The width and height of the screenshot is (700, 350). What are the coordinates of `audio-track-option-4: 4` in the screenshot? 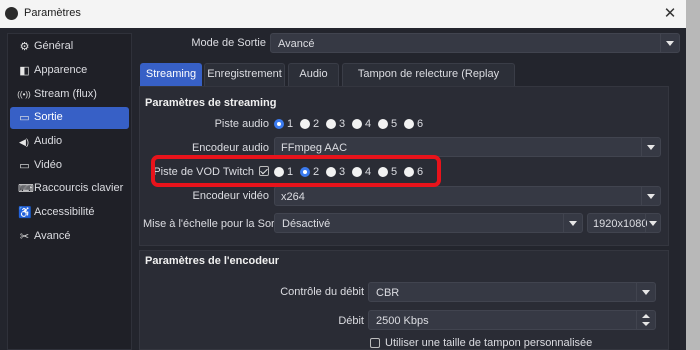 It's located at (368, 124).